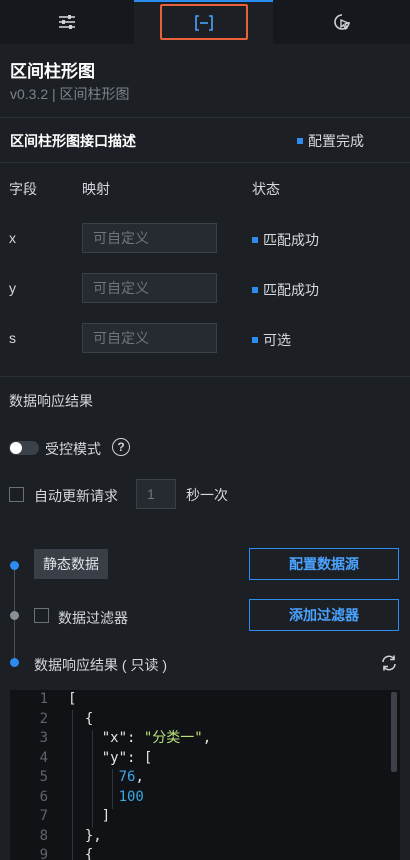 The image size is (410, 860). I want to click on line-number: 4, so click(43, 757).